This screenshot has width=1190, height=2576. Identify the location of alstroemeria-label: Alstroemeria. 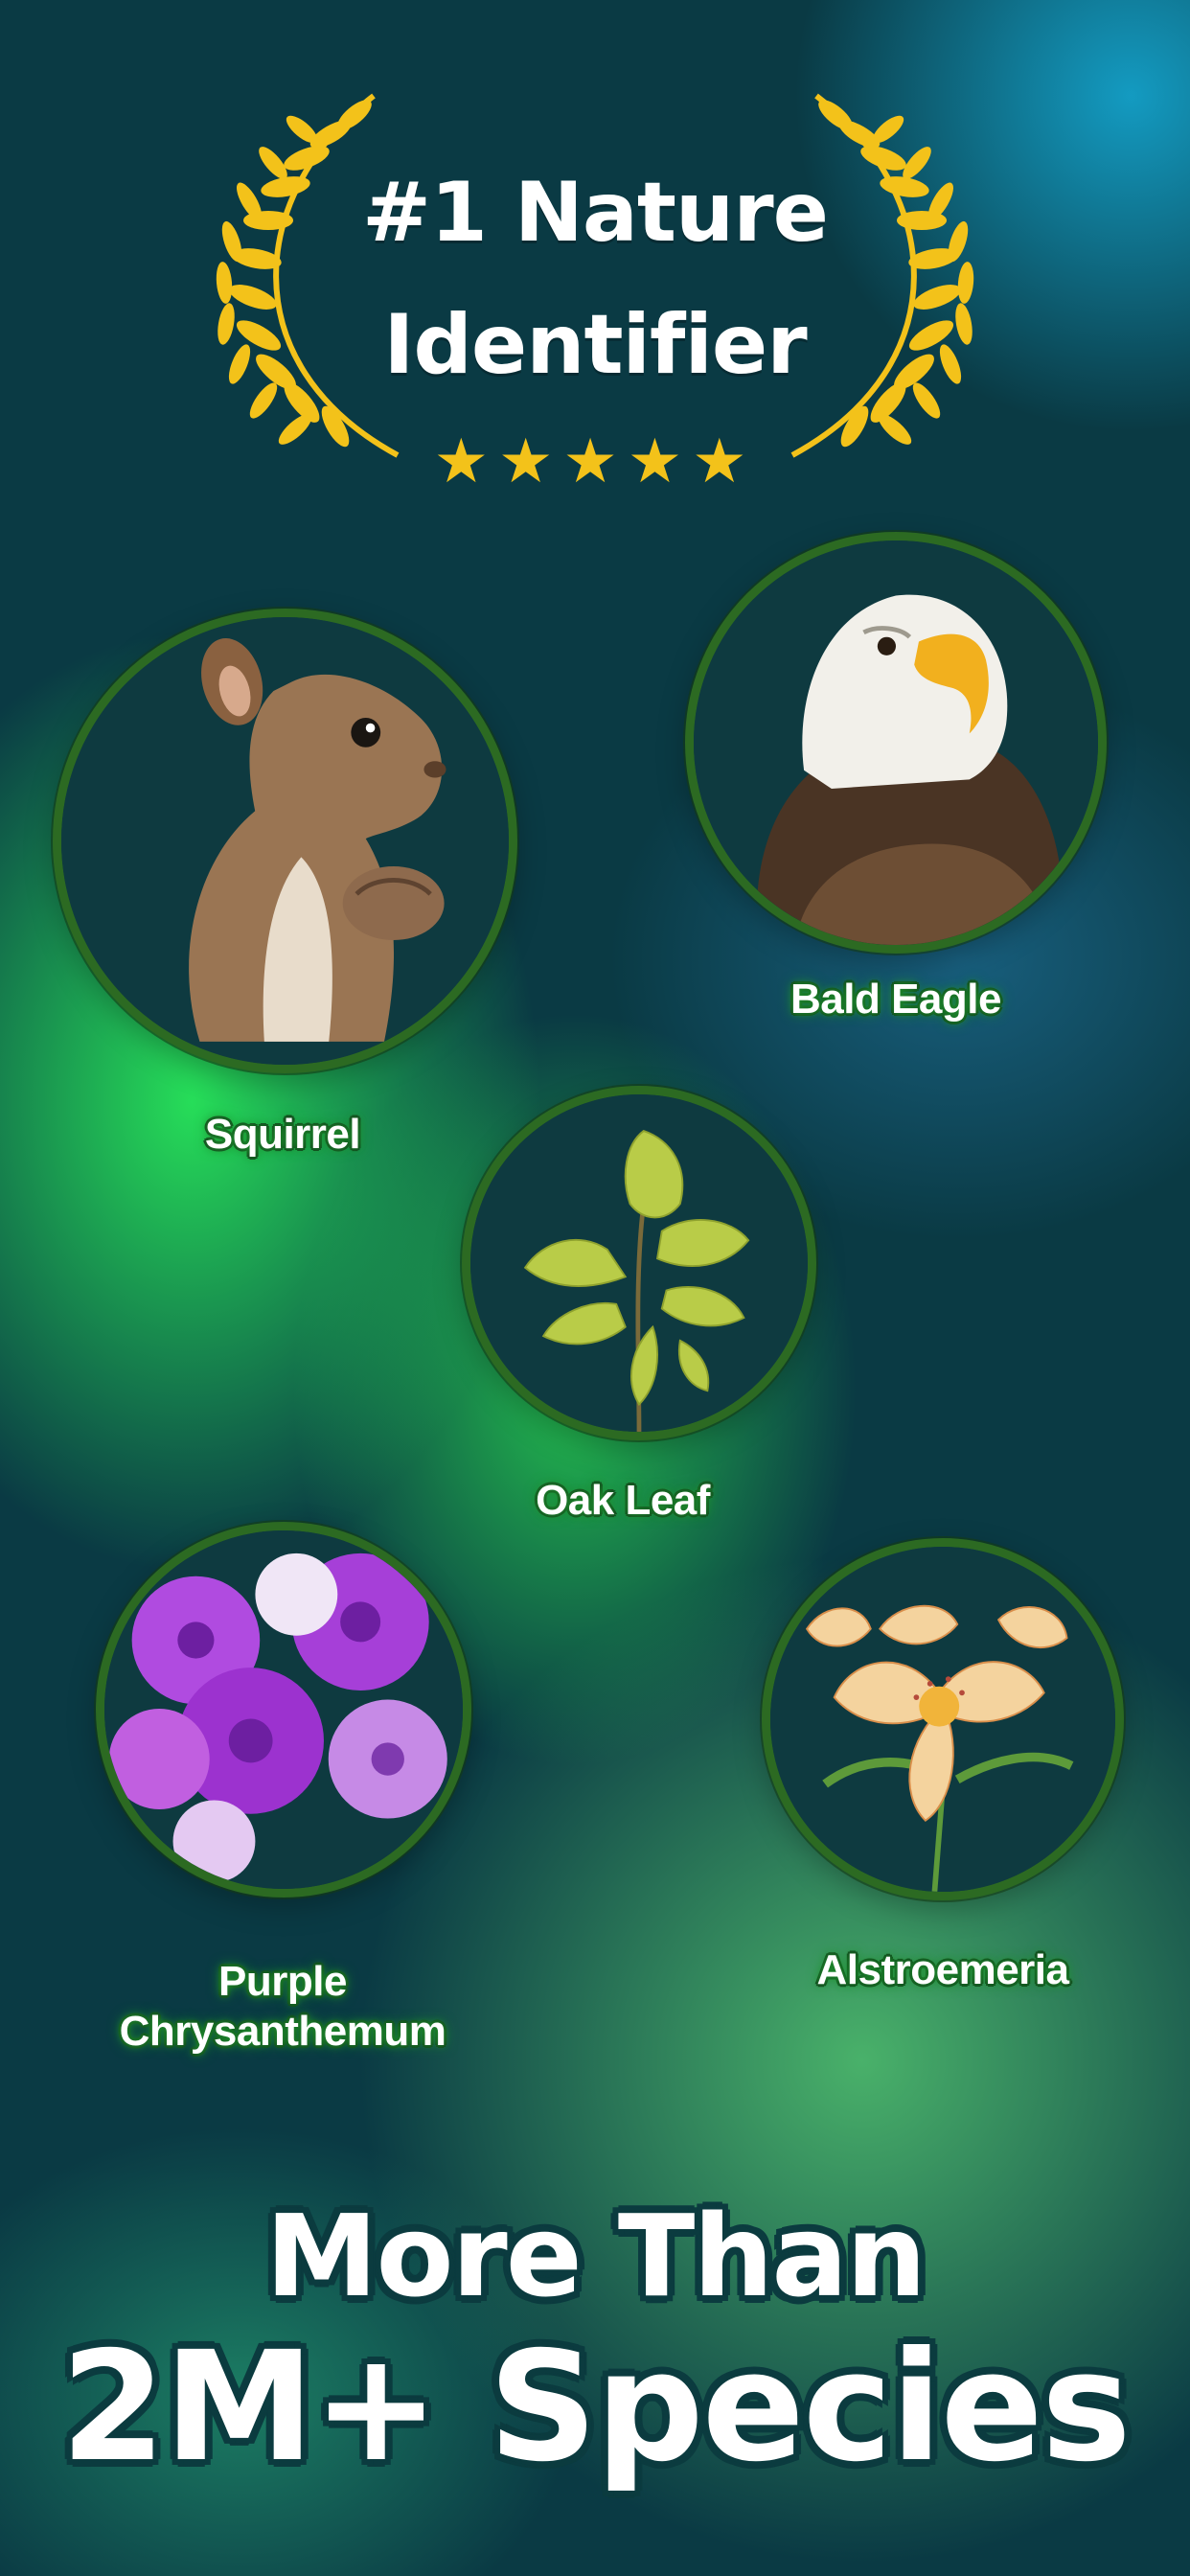
(943, 1969).